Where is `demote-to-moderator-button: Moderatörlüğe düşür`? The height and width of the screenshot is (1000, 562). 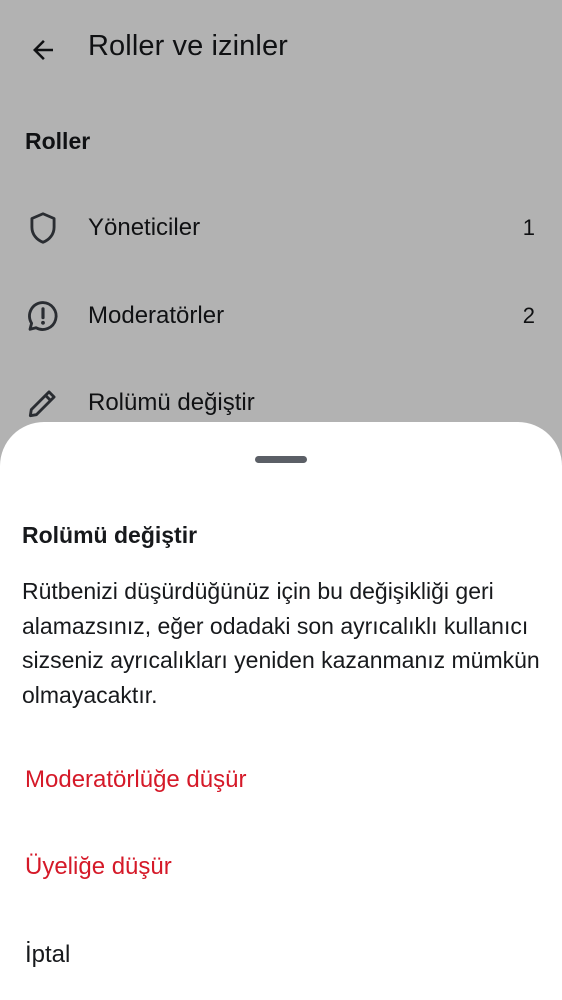
demote-to-moderator-button: Moderatörlüğe düşür is located at coordinates (135, 780).